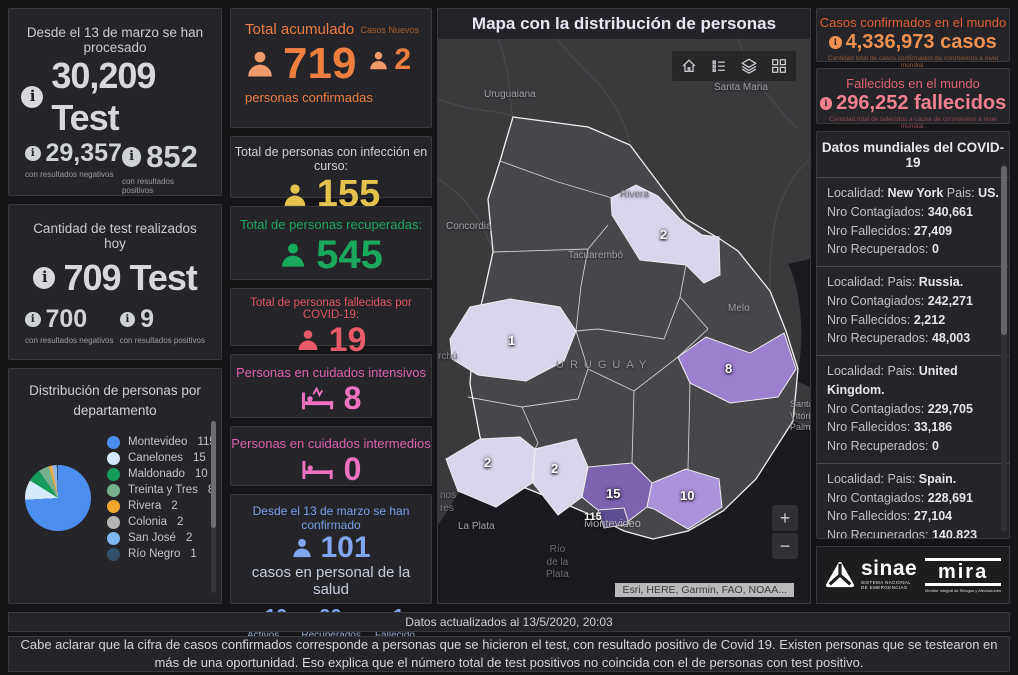 This screenshot has height=675, width=1018. Describe the element at coordinates (871, 574) in the screenshot. I see `sinae-logo: sinae SISTEMA NACIONAL DE EMERGENCIAS` at that location.